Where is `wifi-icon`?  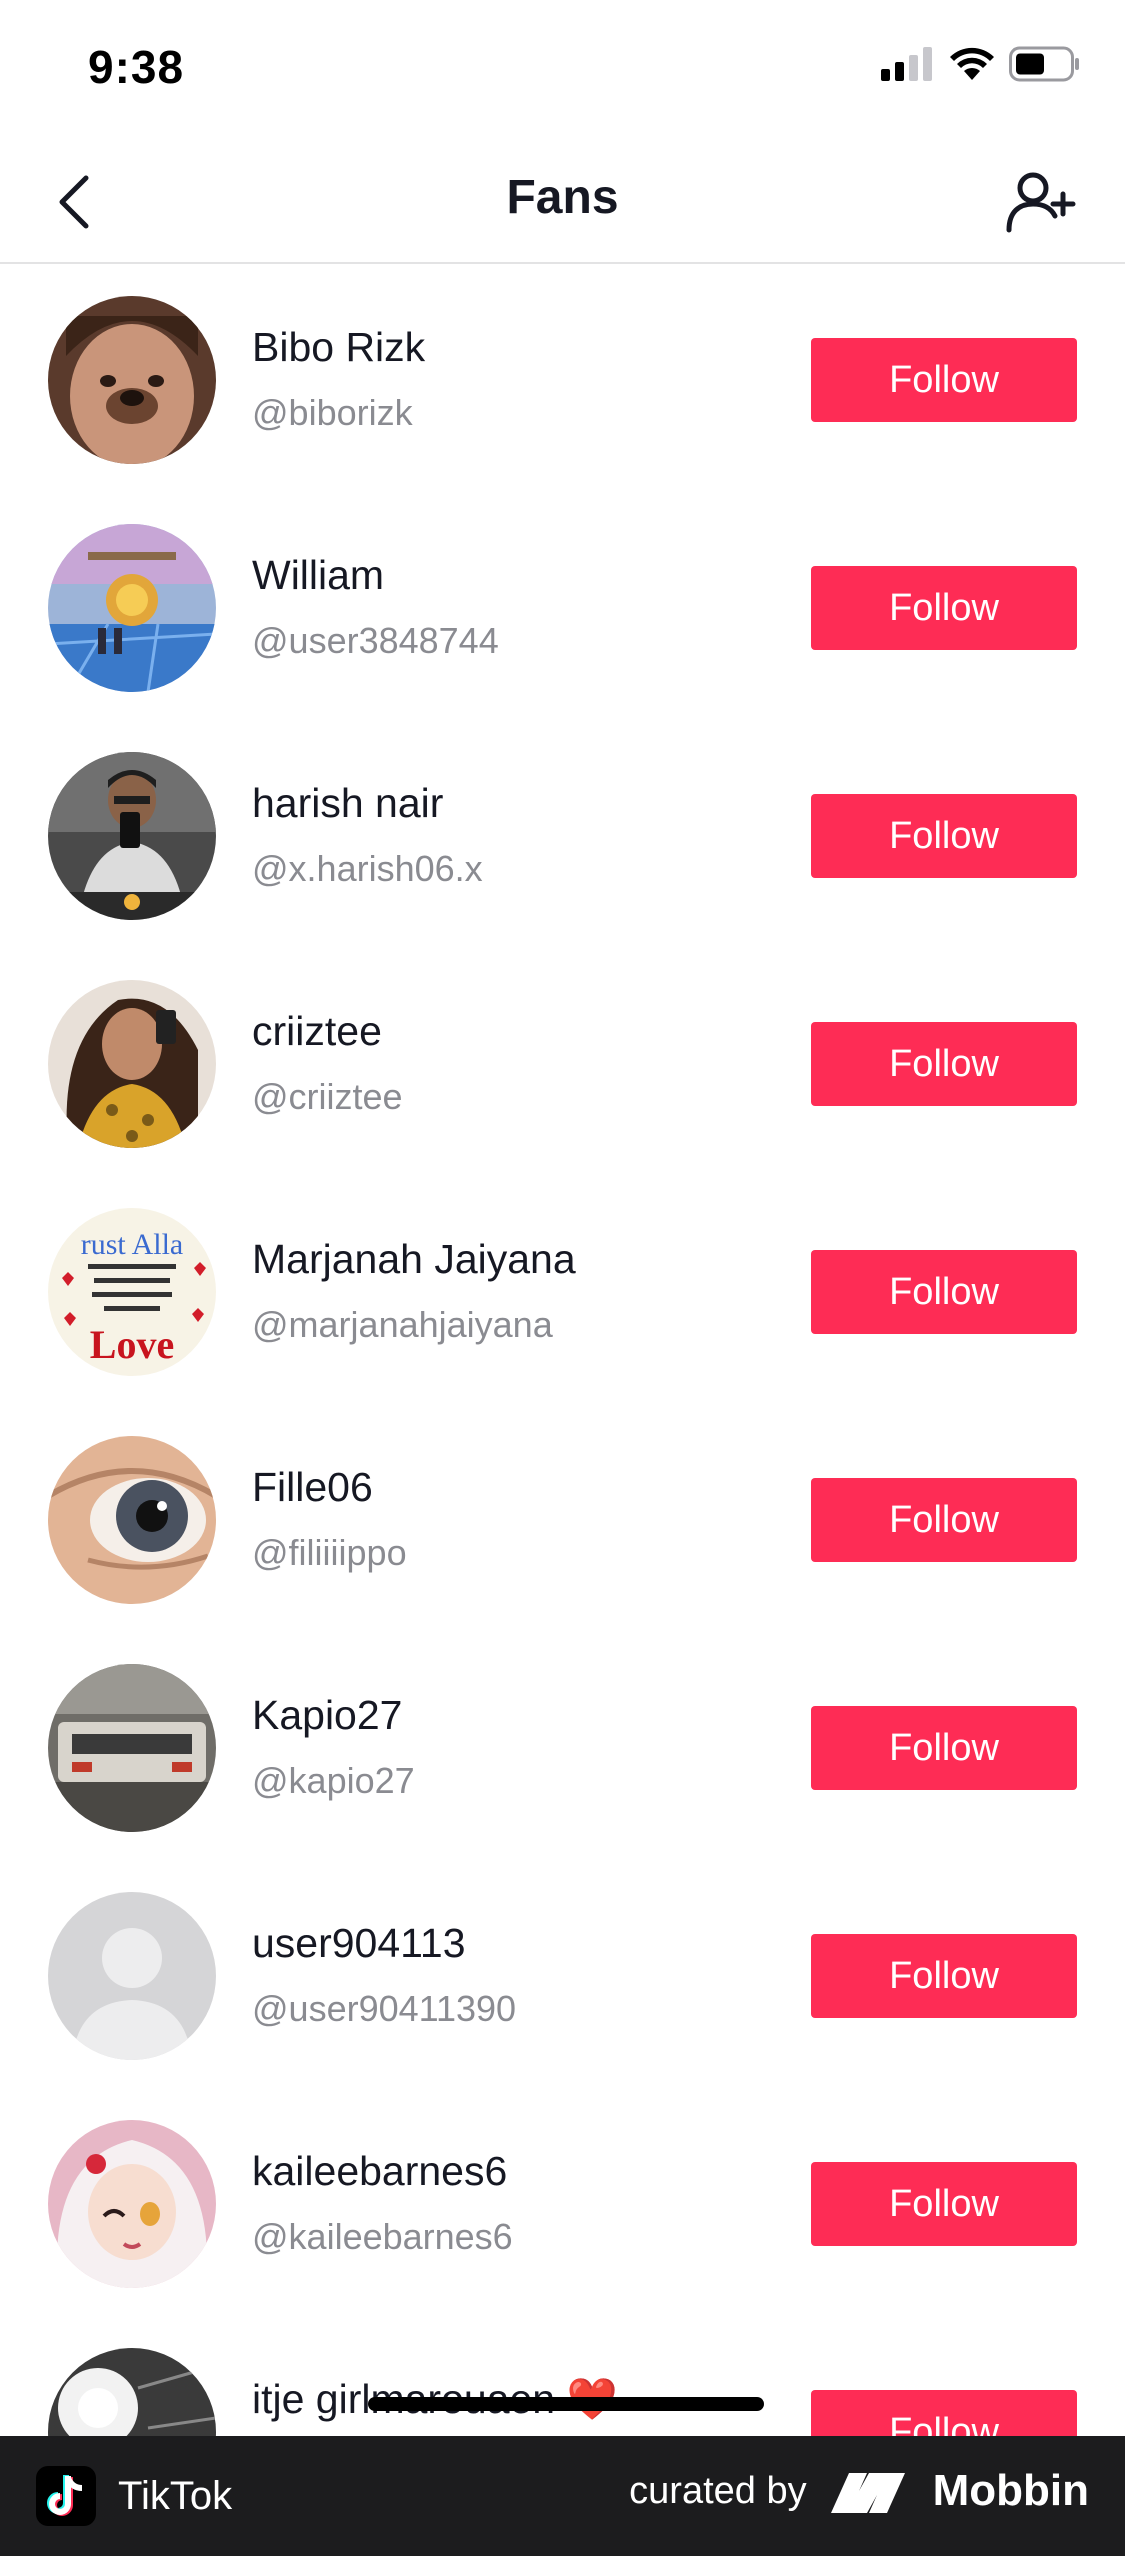 wifi-icon is located at coordinates (972, 63).